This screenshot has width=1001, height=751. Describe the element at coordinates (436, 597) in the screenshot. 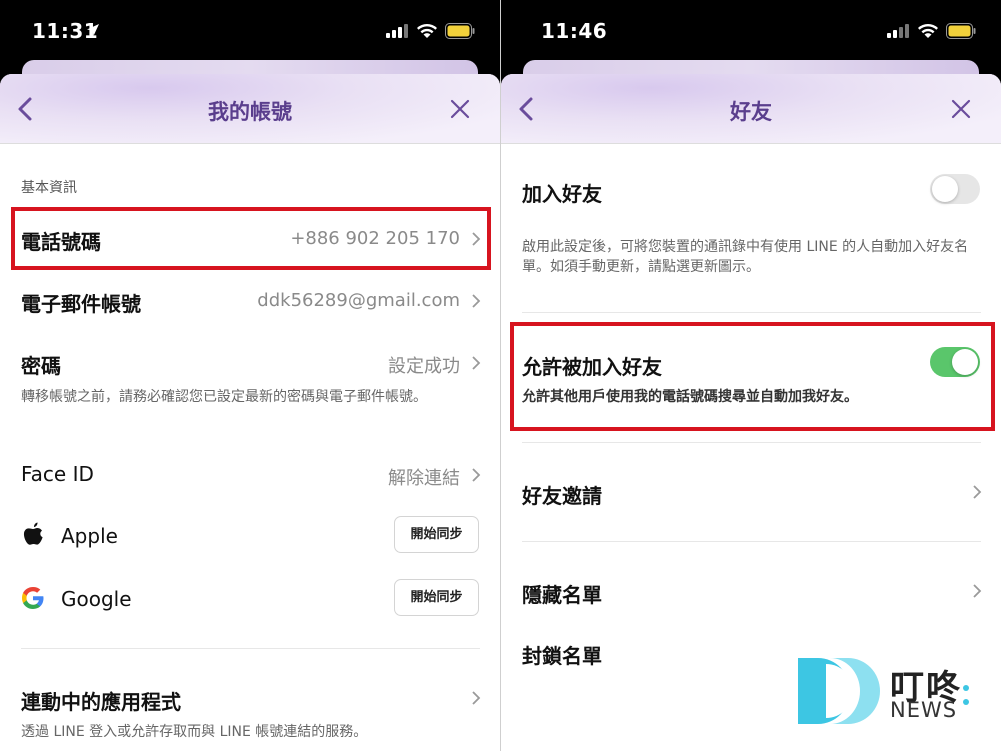

I see `google-sync-button: 開始同步` at that location.